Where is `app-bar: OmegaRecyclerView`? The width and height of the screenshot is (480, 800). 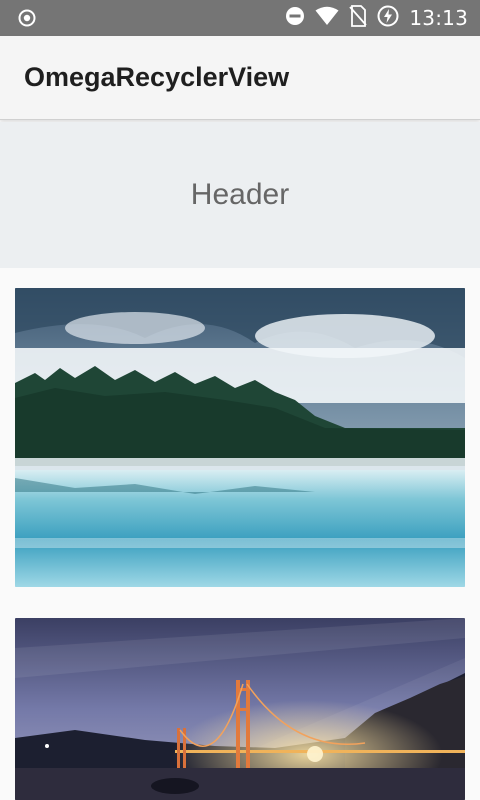 app-bar: OmegaRecyclerView is located at coordinates (240, 78).